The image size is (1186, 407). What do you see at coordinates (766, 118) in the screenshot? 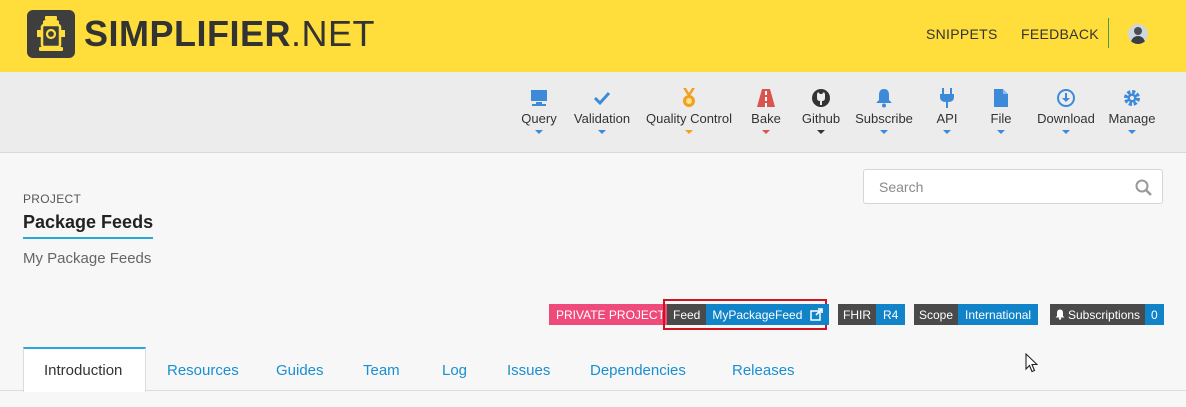
I see `toolbar-bake-label: Bake` at bounding box center [766, 118].